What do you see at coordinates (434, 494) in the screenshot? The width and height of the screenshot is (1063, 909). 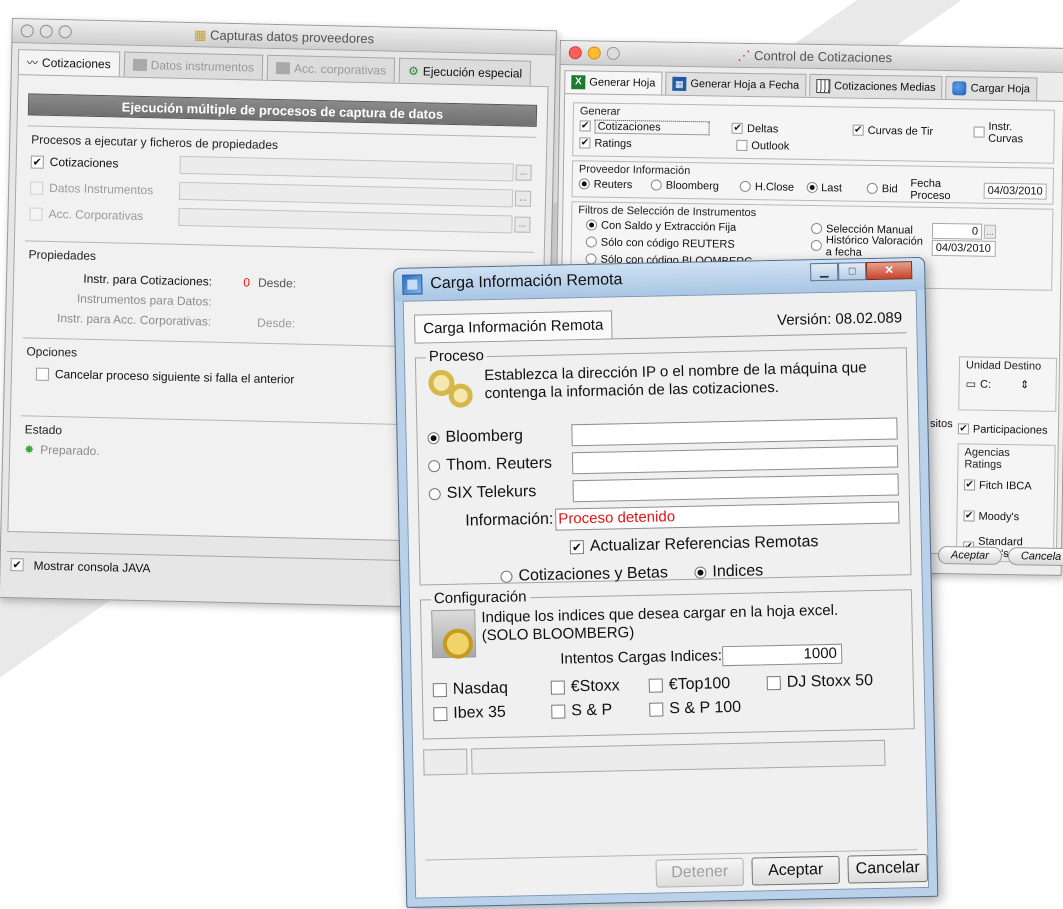 I see `telekurs-radio` at bounding box center [434, 494].